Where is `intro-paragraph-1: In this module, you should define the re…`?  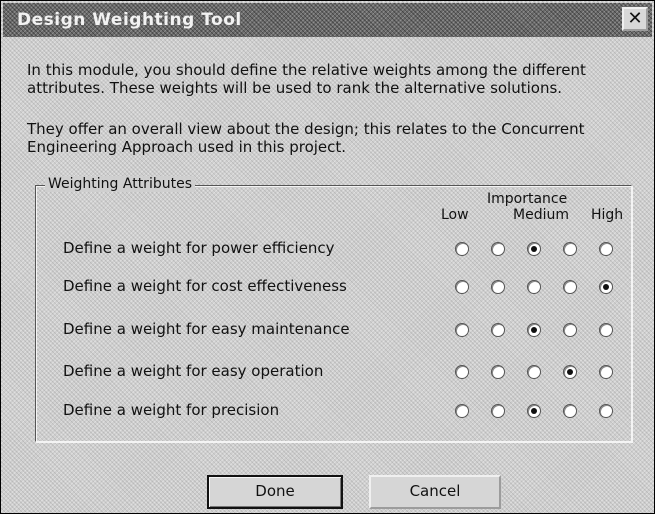 intro-paragraph-1: In this module, you should define the re… is located at coordinates (306, 79).